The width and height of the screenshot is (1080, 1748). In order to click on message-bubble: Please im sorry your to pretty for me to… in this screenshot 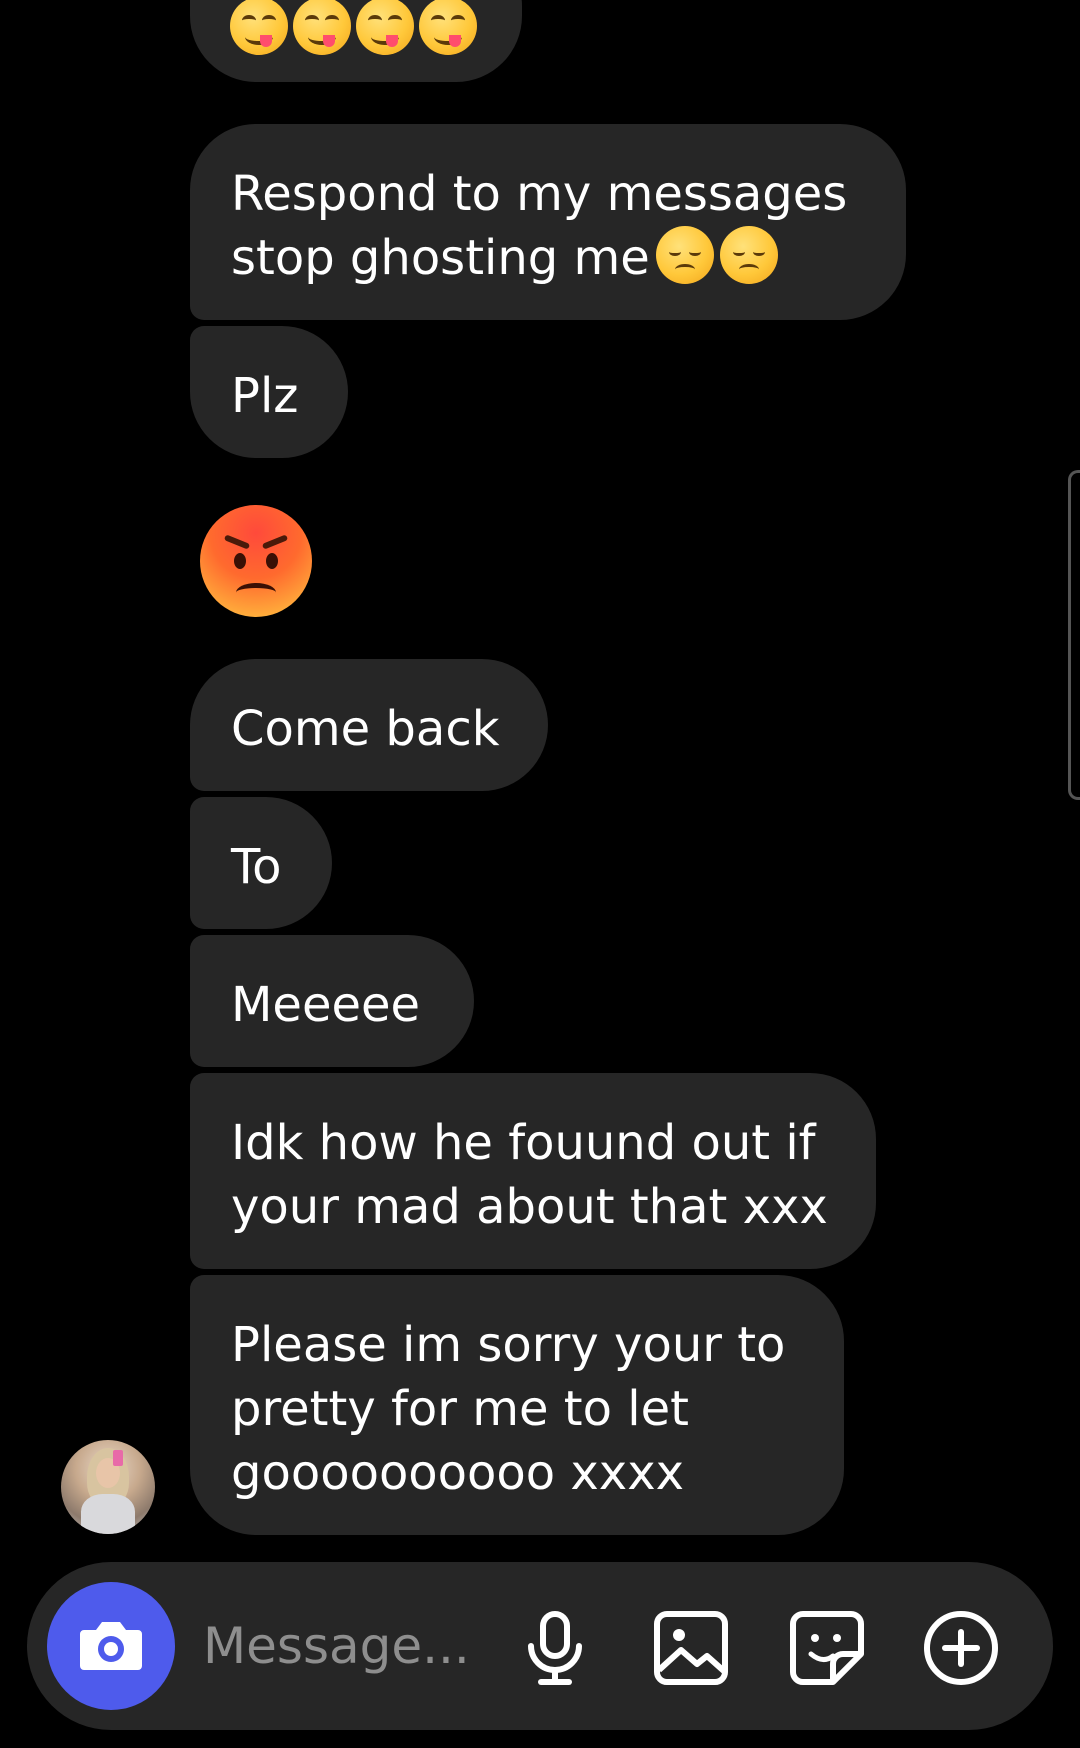, I will do `click(517, 1405)`.